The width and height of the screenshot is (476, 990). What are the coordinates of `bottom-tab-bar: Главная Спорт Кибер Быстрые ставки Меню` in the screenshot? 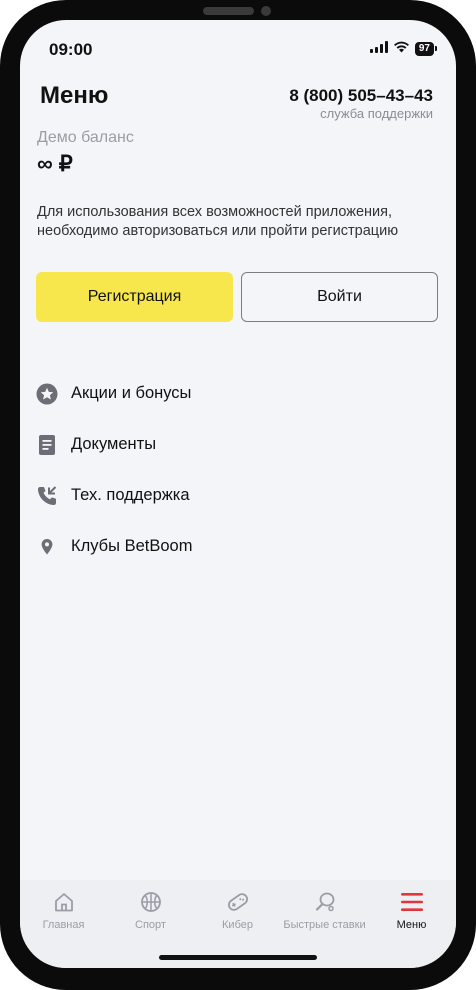 It's located at (238, 924).